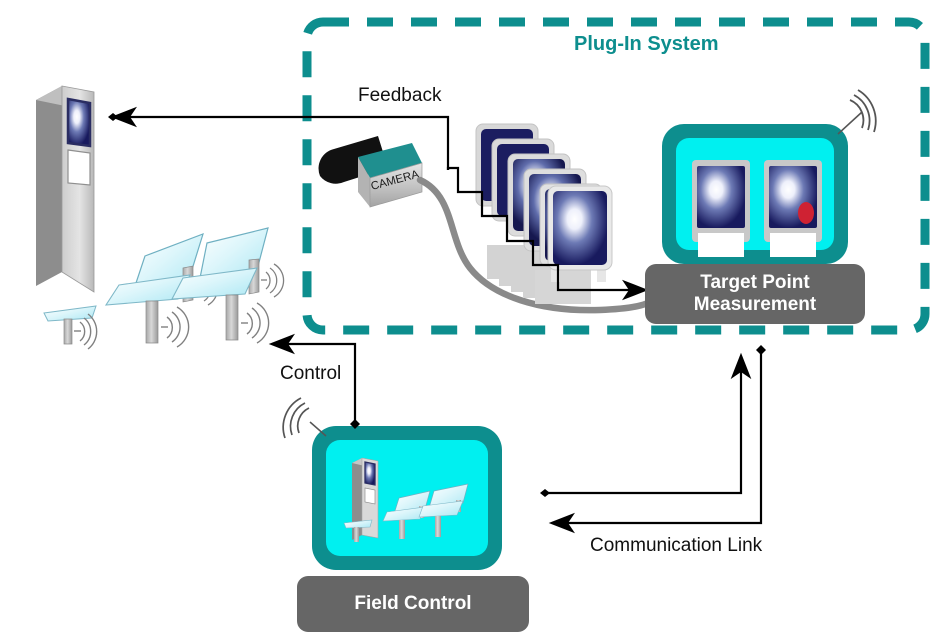 Image resolution: width=943 pixels, height=640 pixels. I want to click on field-control-device, so click(392, 483).